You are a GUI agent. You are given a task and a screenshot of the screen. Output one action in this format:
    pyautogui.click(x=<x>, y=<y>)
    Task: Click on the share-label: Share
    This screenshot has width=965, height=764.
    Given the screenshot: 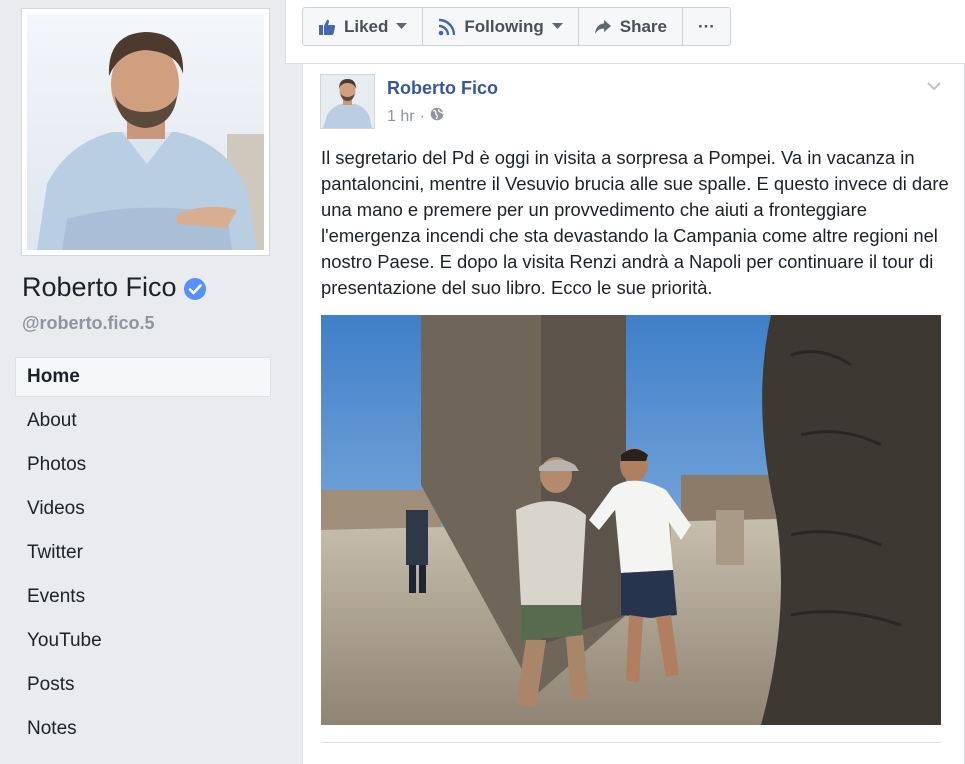 What is the action you would take?
    pyautogui.click(x=643, y=26)
    